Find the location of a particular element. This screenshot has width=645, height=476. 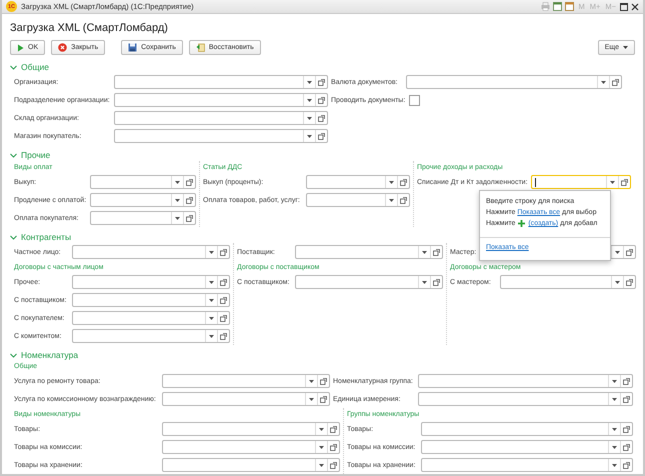

play-icon is located at coordinates (20, 48).